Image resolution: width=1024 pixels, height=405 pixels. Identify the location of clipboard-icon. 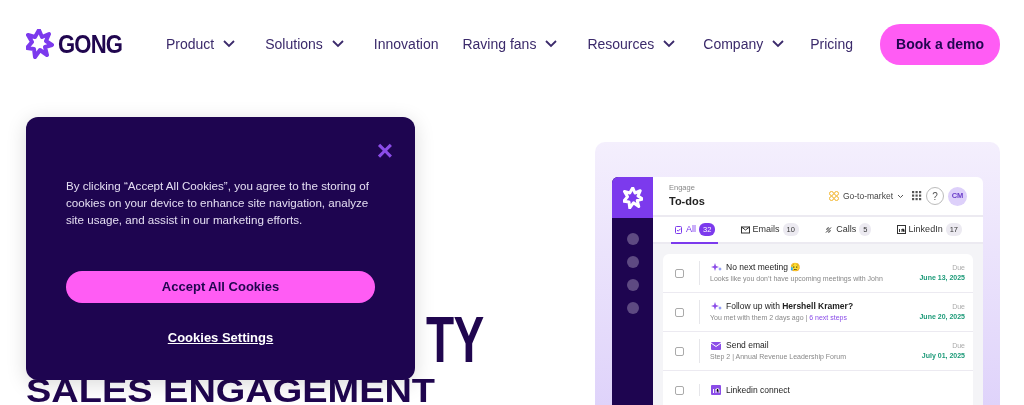
(678, 229).